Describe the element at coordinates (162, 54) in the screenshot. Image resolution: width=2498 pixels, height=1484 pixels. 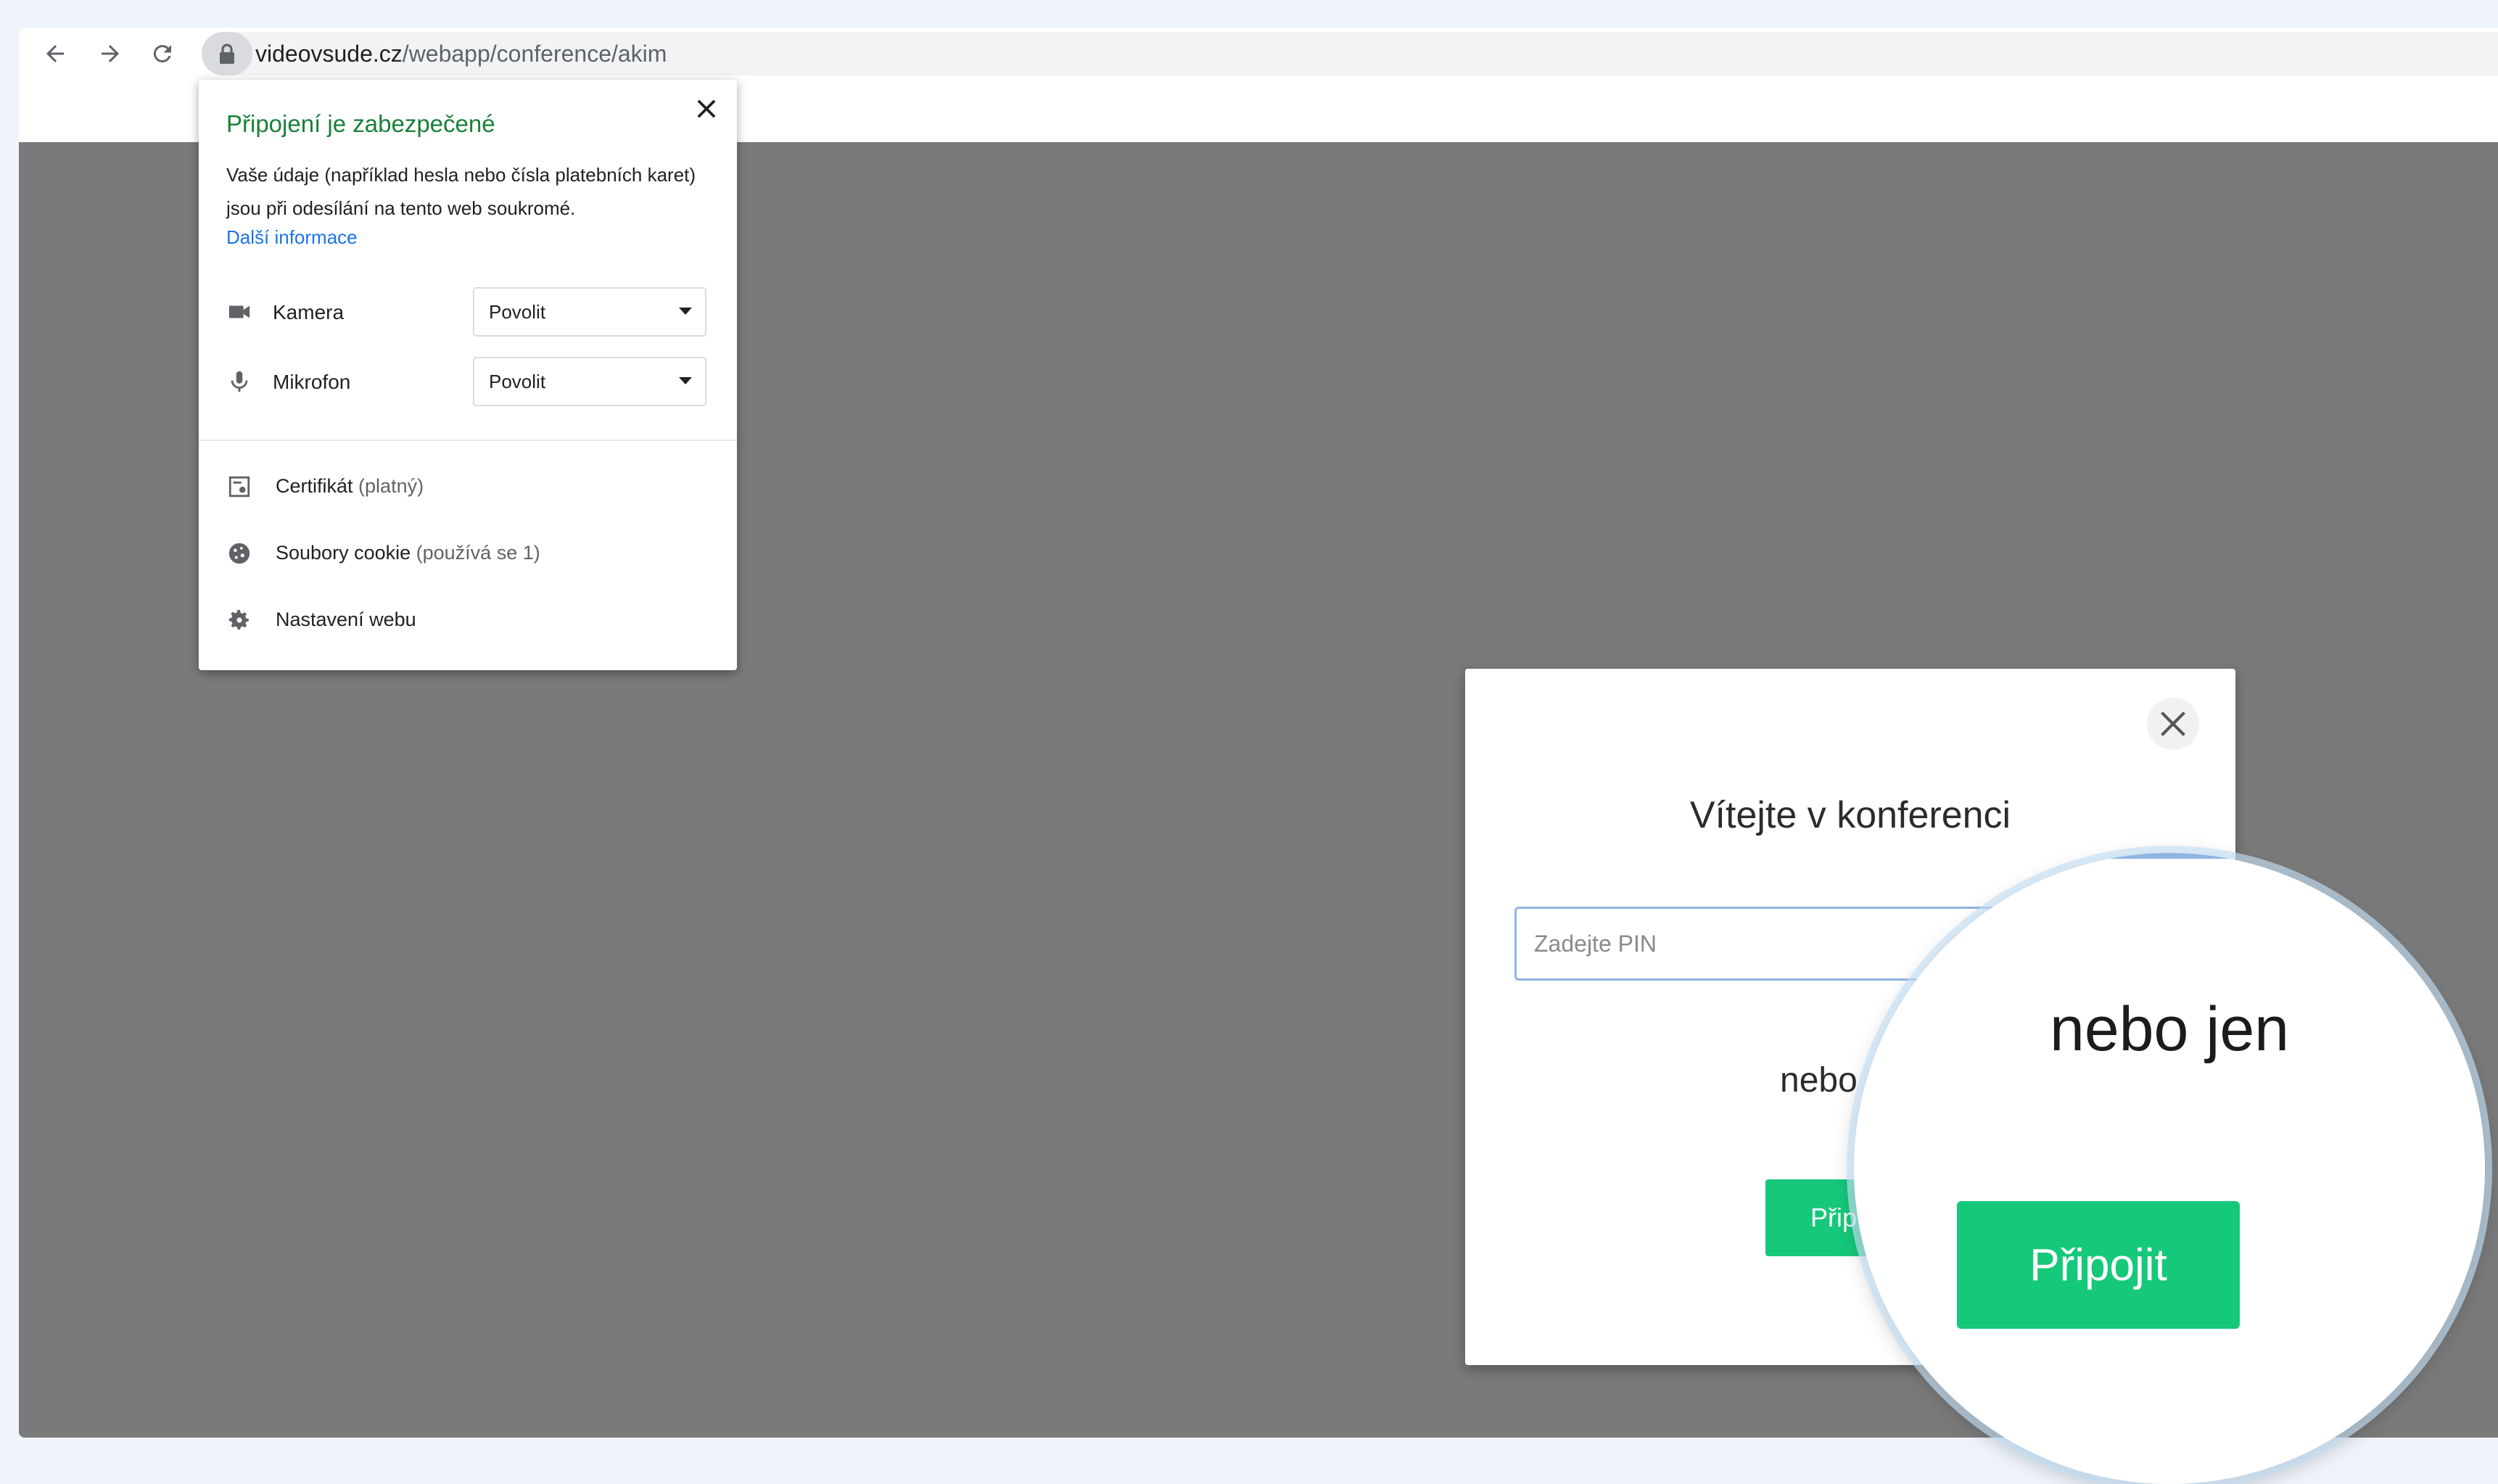
I see `reload-icon` at that location.